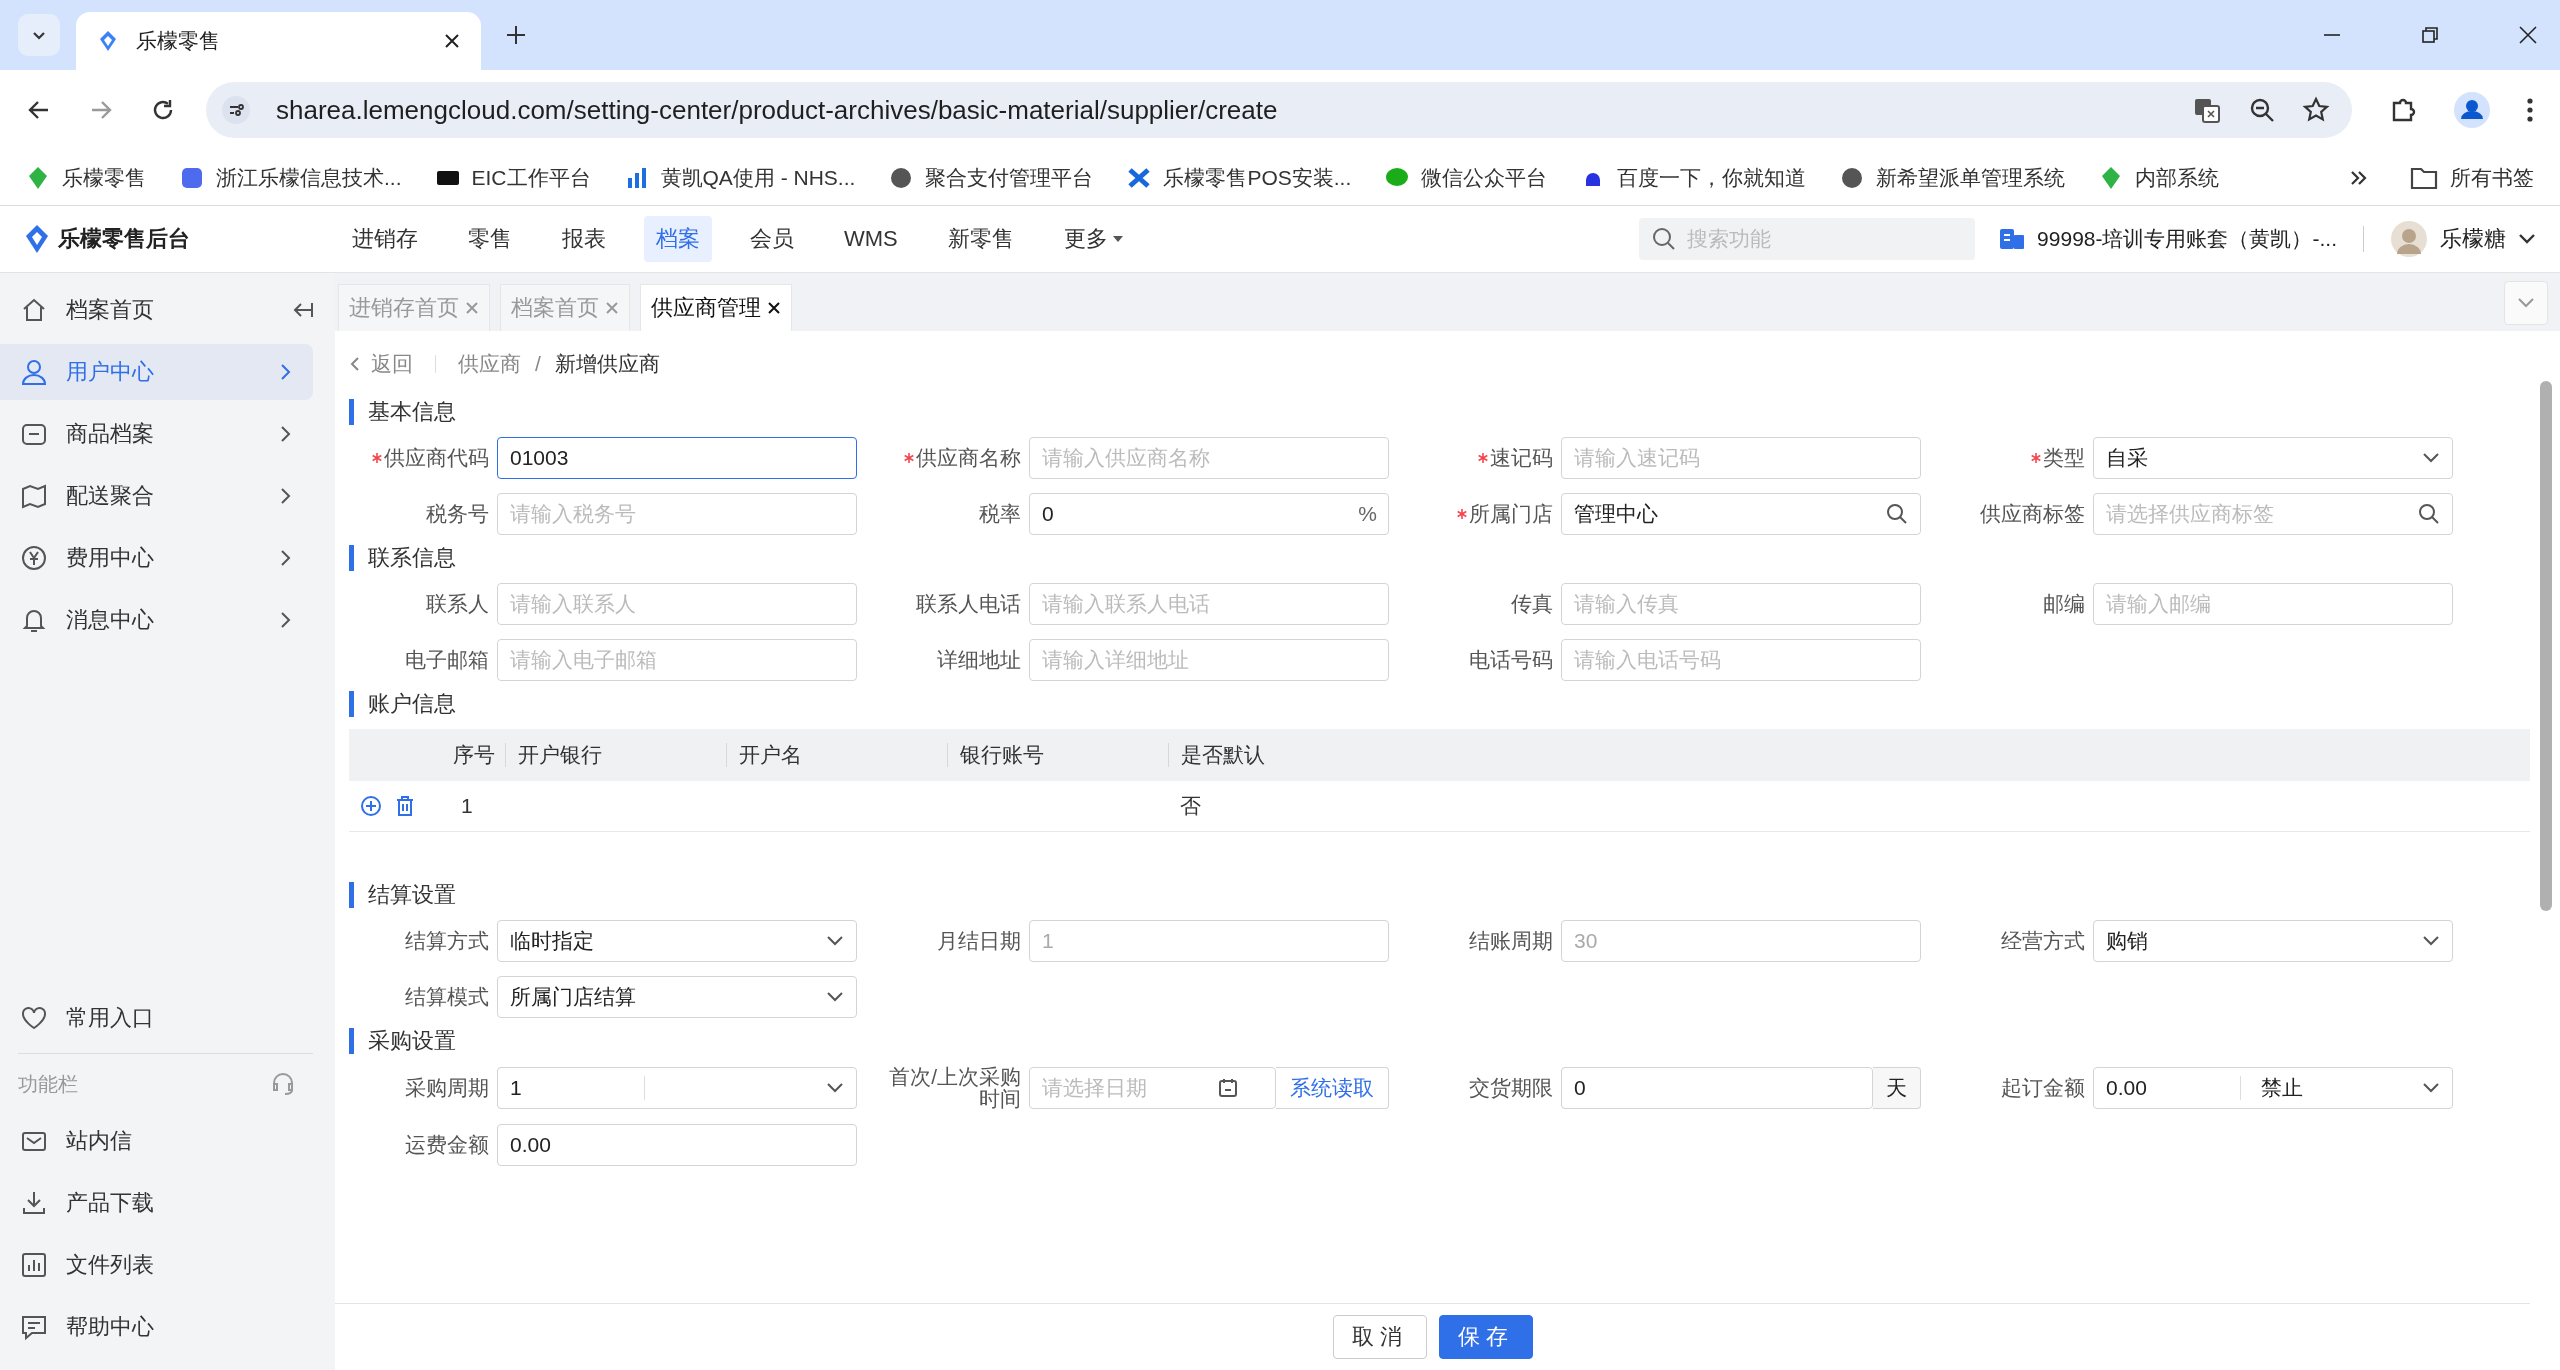 The width and height of the screenshot is (2560, 1370). I want to click on field-label: 电话号码, so click(1511, 659).